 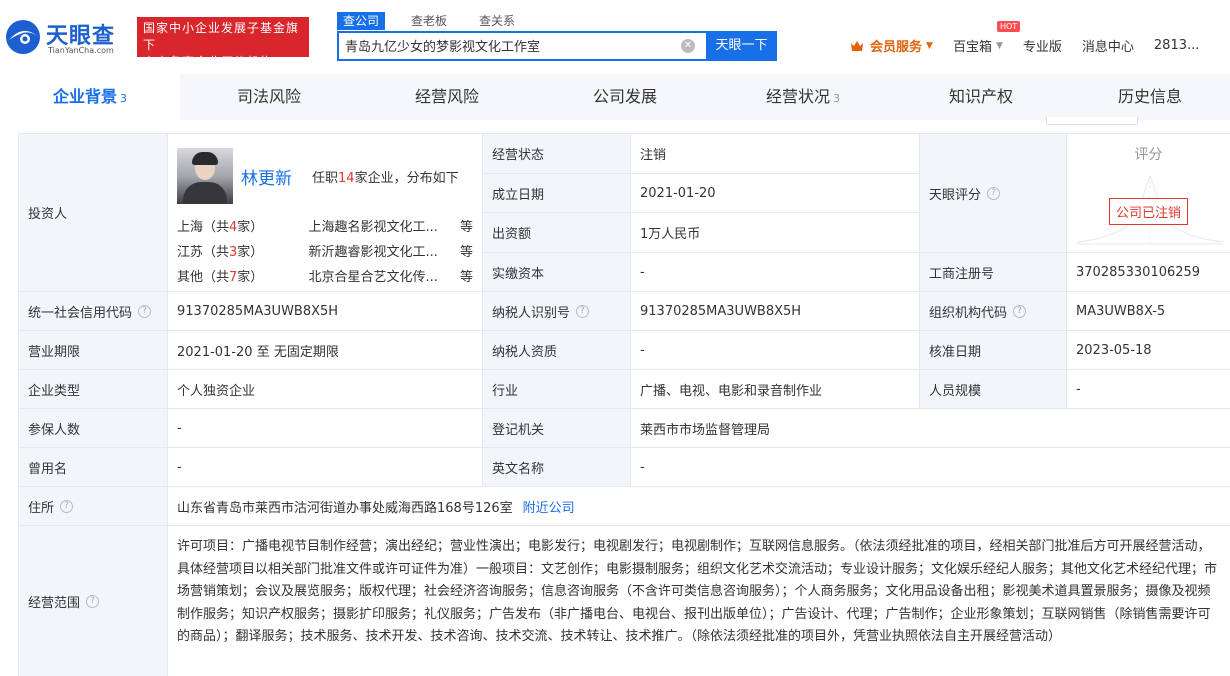 I want to click on founded-value: 2021-01-20, so click(x=774, y=192).